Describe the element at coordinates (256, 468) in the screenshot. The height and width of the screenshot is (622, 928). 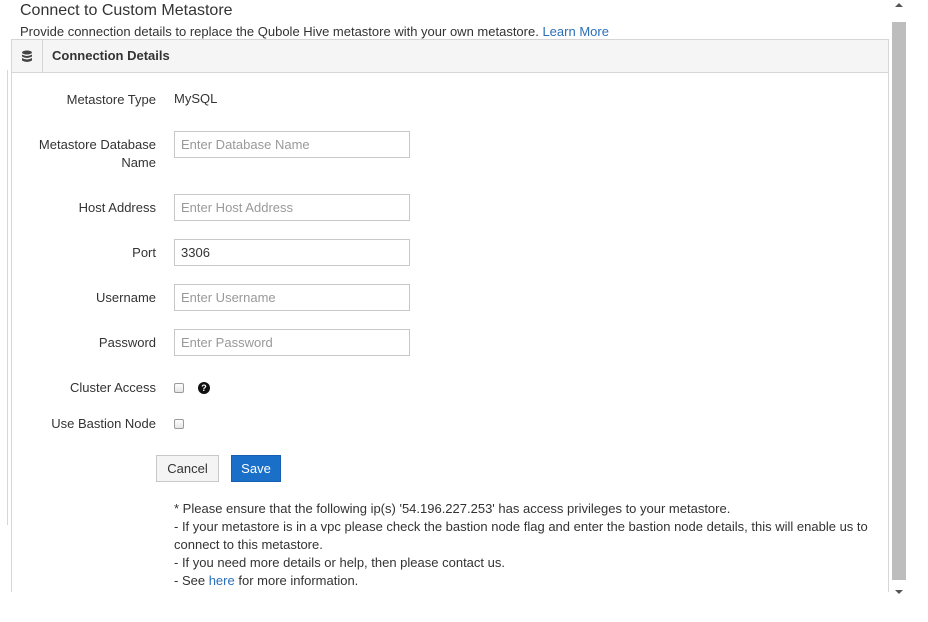
I see `save-button: Save` at that location.